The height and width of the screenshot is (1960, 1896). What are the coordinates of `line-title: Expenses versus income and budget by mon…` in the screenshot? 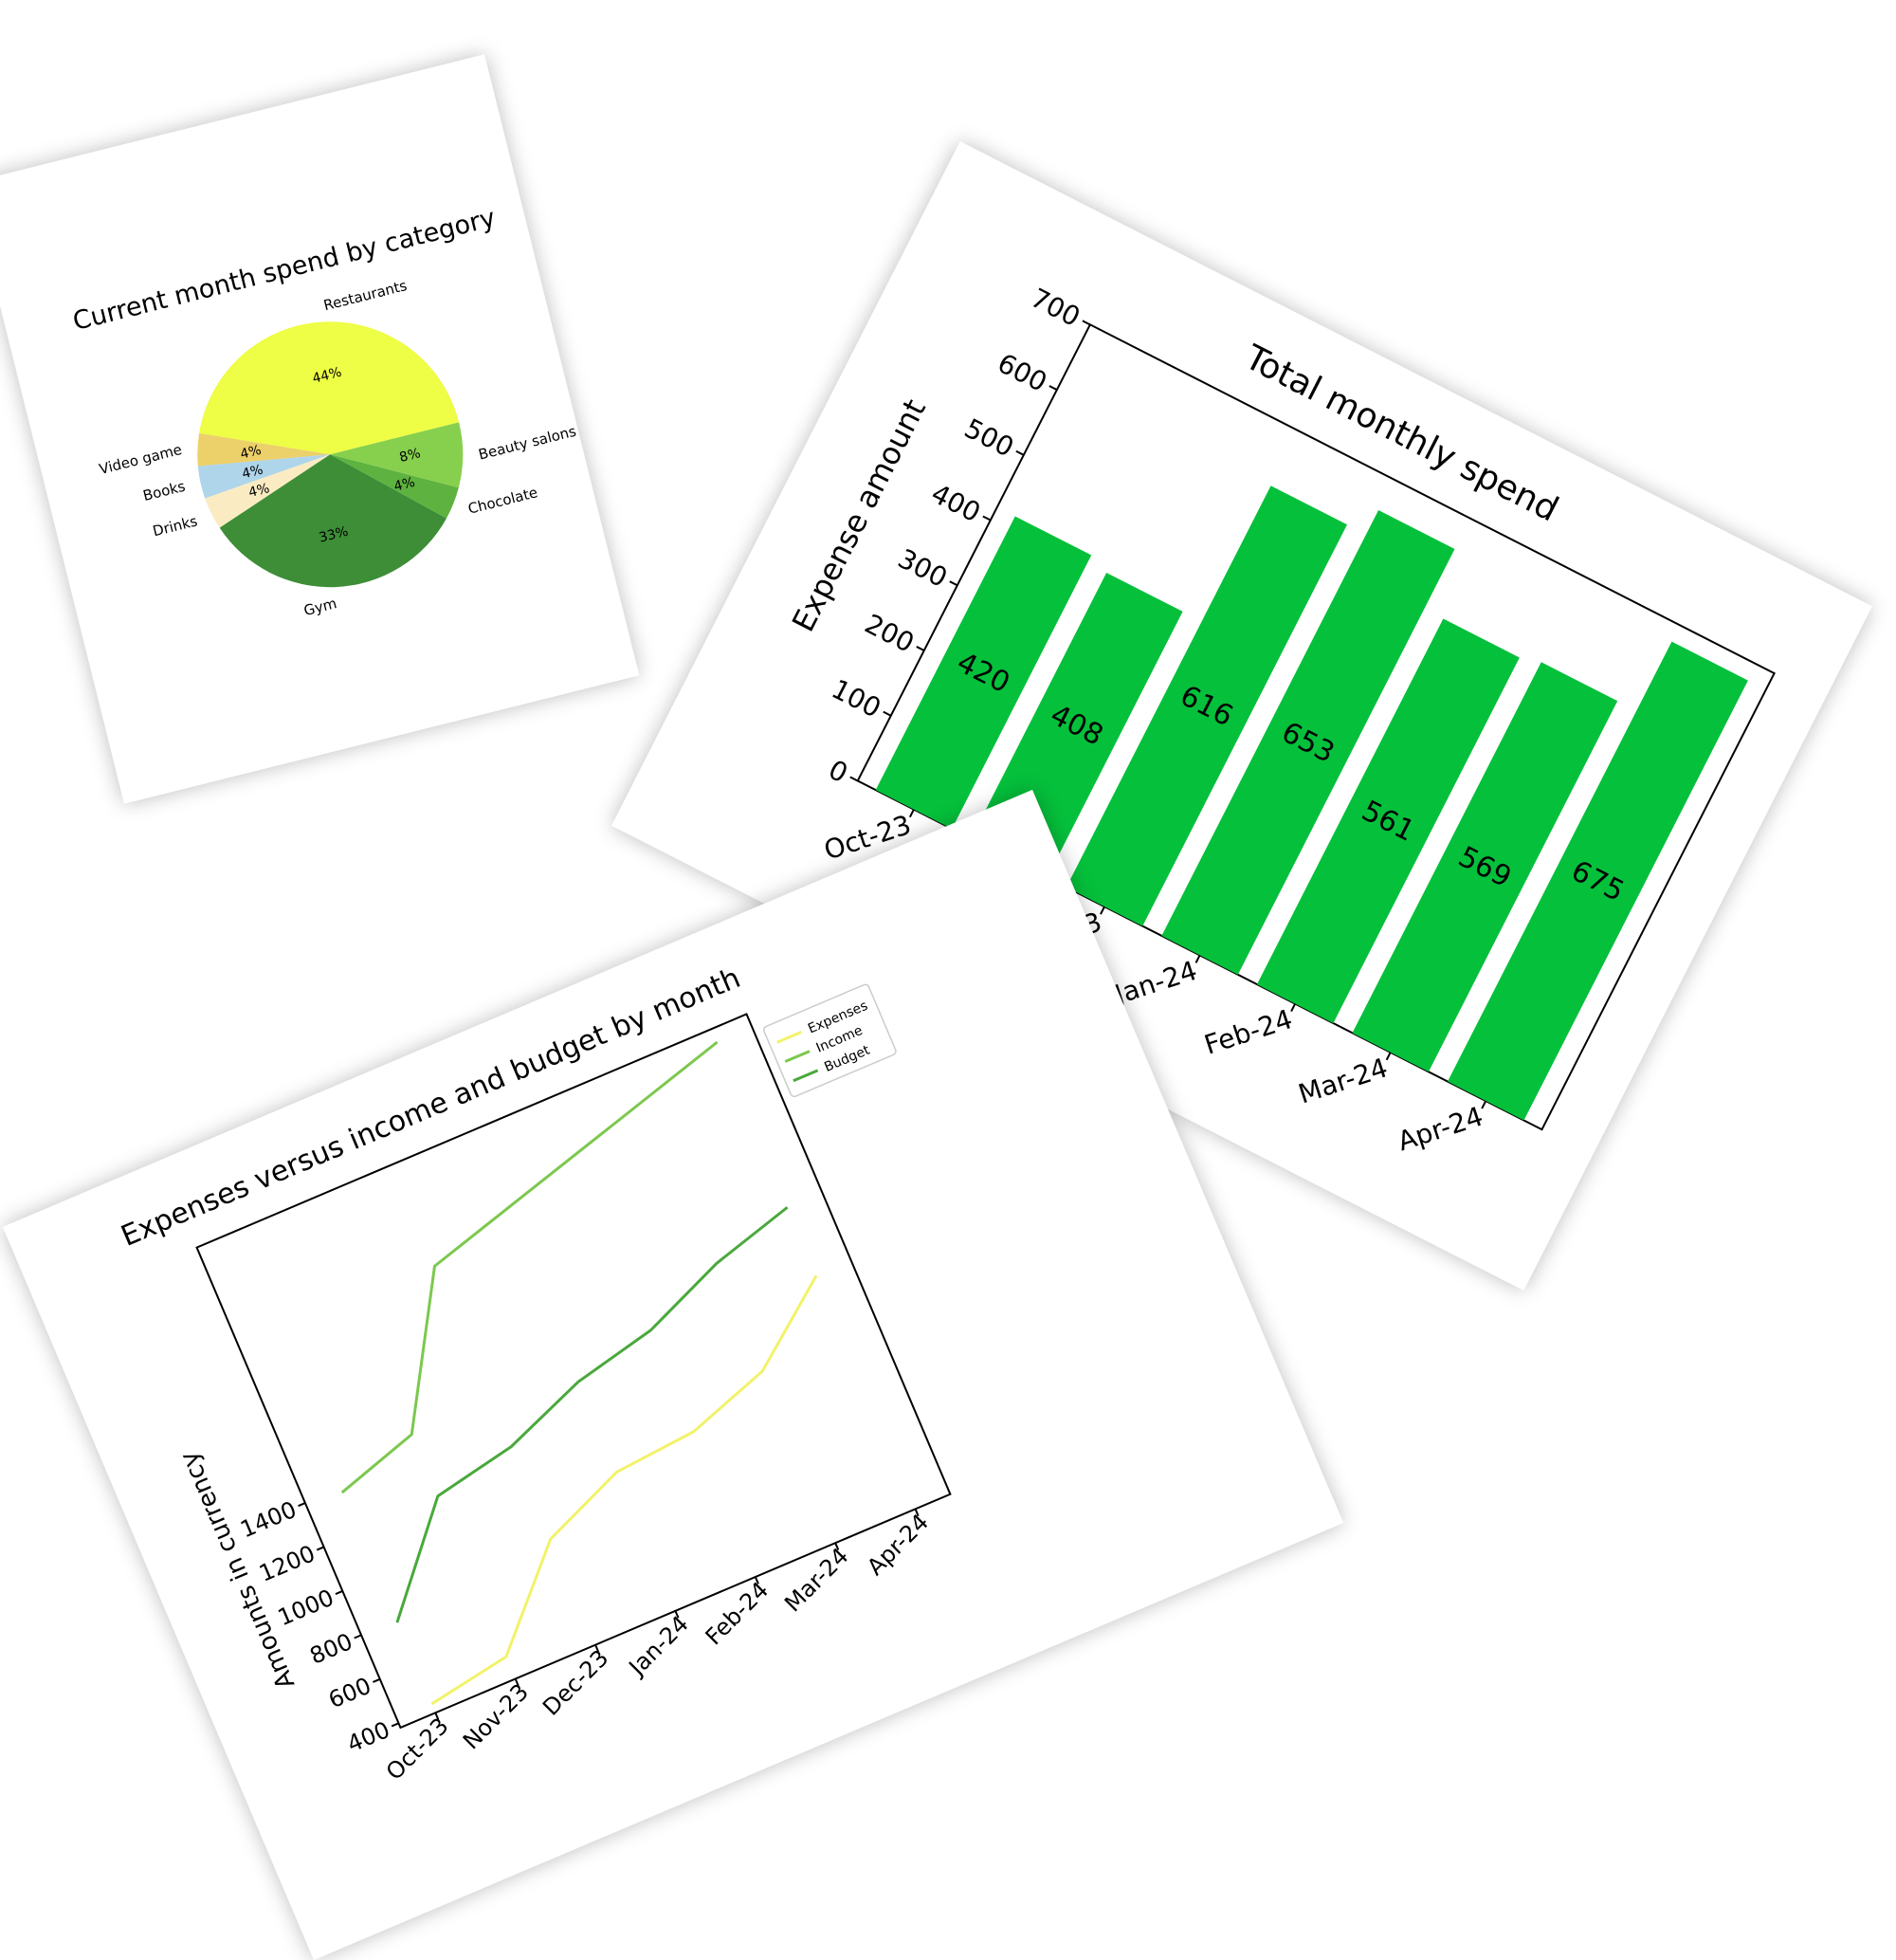 It's located at (431, 1108).